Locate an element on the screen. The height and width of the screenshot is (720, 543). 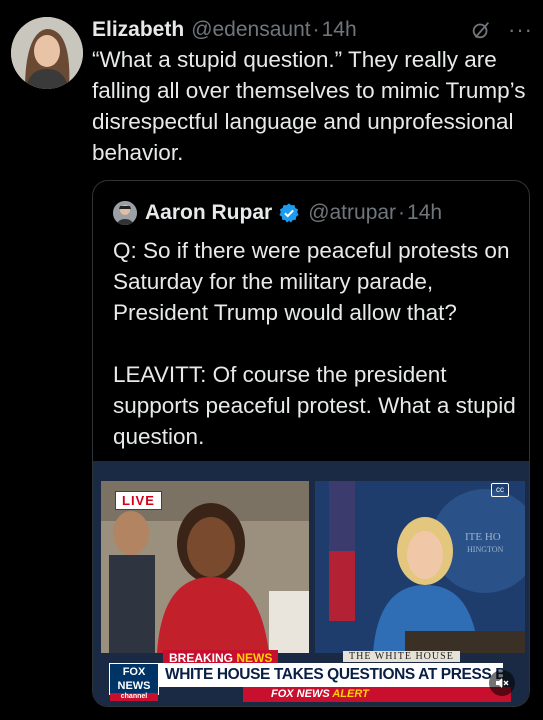
captions-icon: cc is located at coordinates (500, 490).